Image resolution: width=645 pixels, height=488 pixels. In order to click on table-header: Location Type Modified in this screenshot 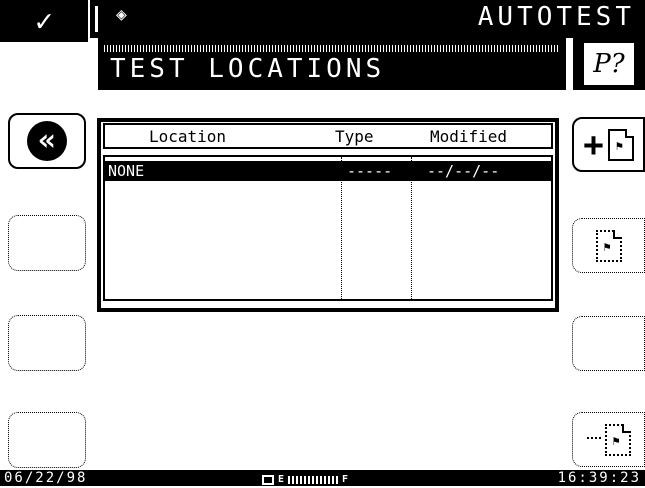, I will do `click(328, 136)`.